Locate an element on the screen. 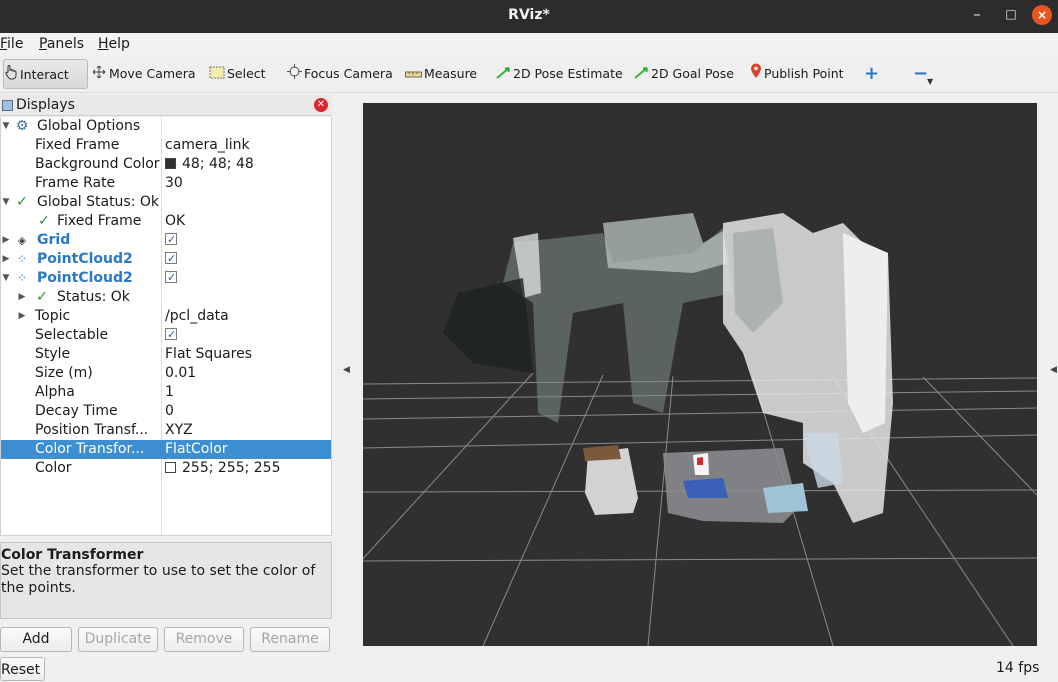 This screenshot has height=682, width=1058. reset-button: Reset is located at coordinates (22, 669).